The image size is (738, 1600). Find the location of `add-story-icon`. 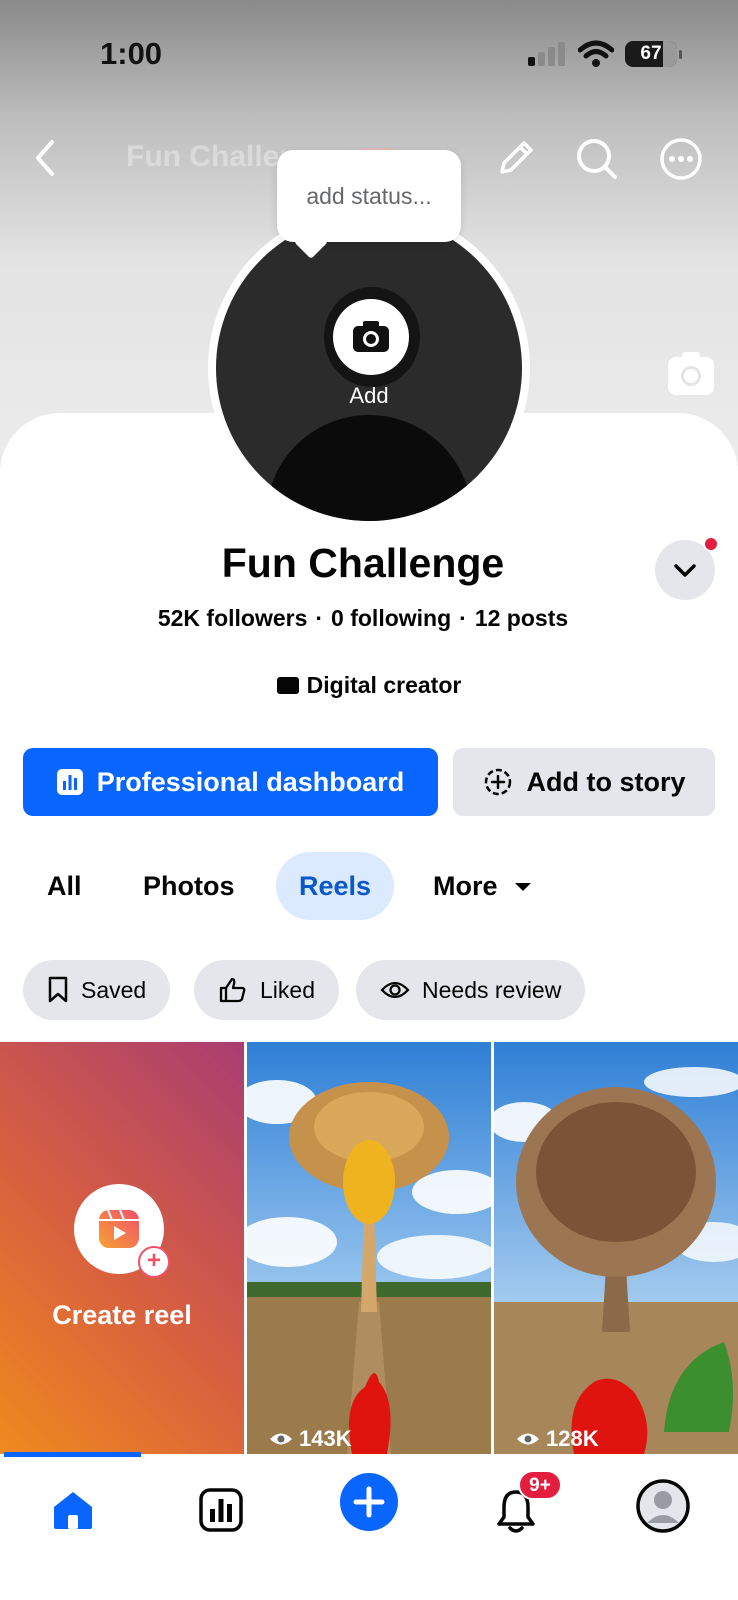

add-story-icon is located at coordinates (497, 782).